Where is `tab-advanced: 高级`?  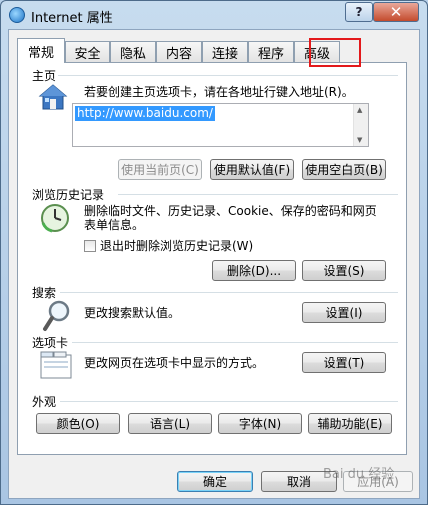
tab-advanced: 高级 is located at coordinates (317, 51).